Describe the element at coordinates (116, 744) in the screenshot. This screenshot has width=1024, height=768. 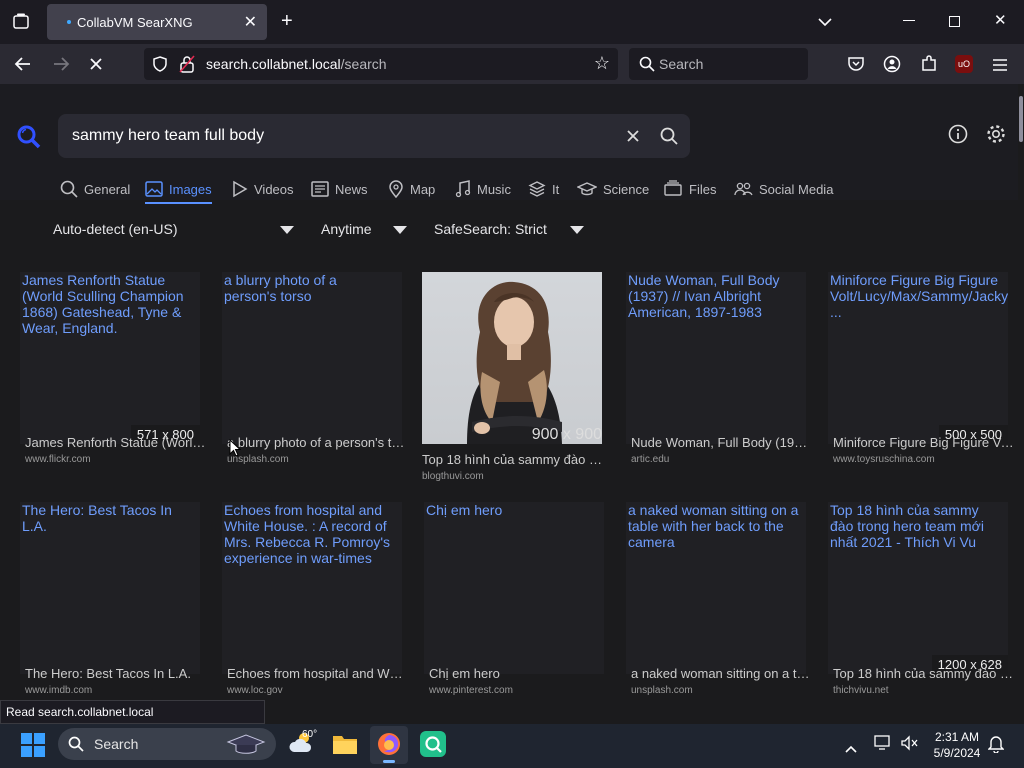
I see `taskbar-search-label: Search` at that location.